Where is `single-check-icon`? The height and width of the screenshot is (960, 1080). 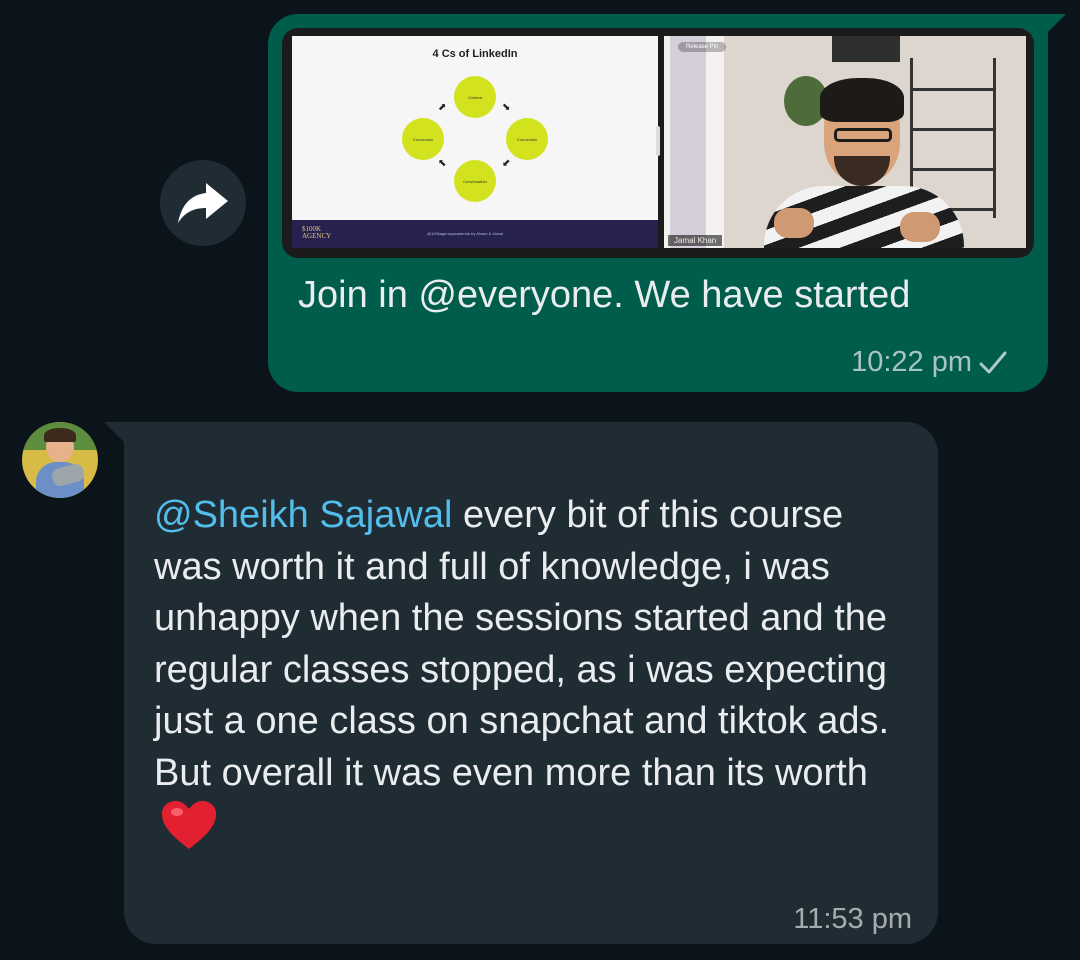
single-check-icon is located at coordinates (993, 362).